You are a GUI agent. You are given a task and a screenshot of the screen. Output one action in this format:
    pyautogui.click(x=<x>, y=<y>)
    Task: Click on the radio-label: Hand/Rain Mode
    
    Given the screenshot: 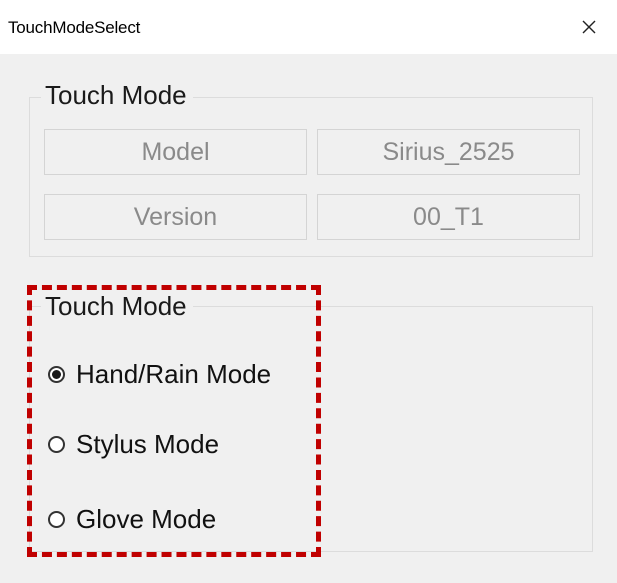 What is the action you would take?
    pyautogui.click(x=174, y=373)
    